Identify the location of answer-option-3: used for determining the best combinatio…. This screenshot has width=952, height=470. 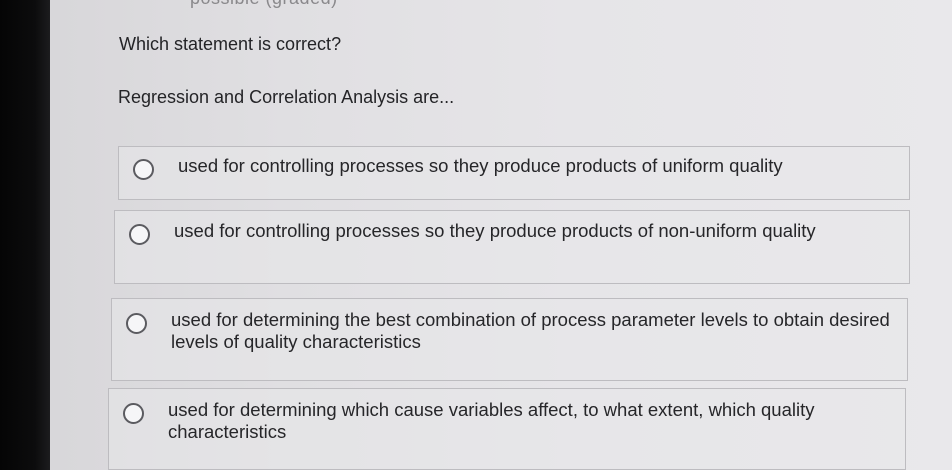
(509, 339).